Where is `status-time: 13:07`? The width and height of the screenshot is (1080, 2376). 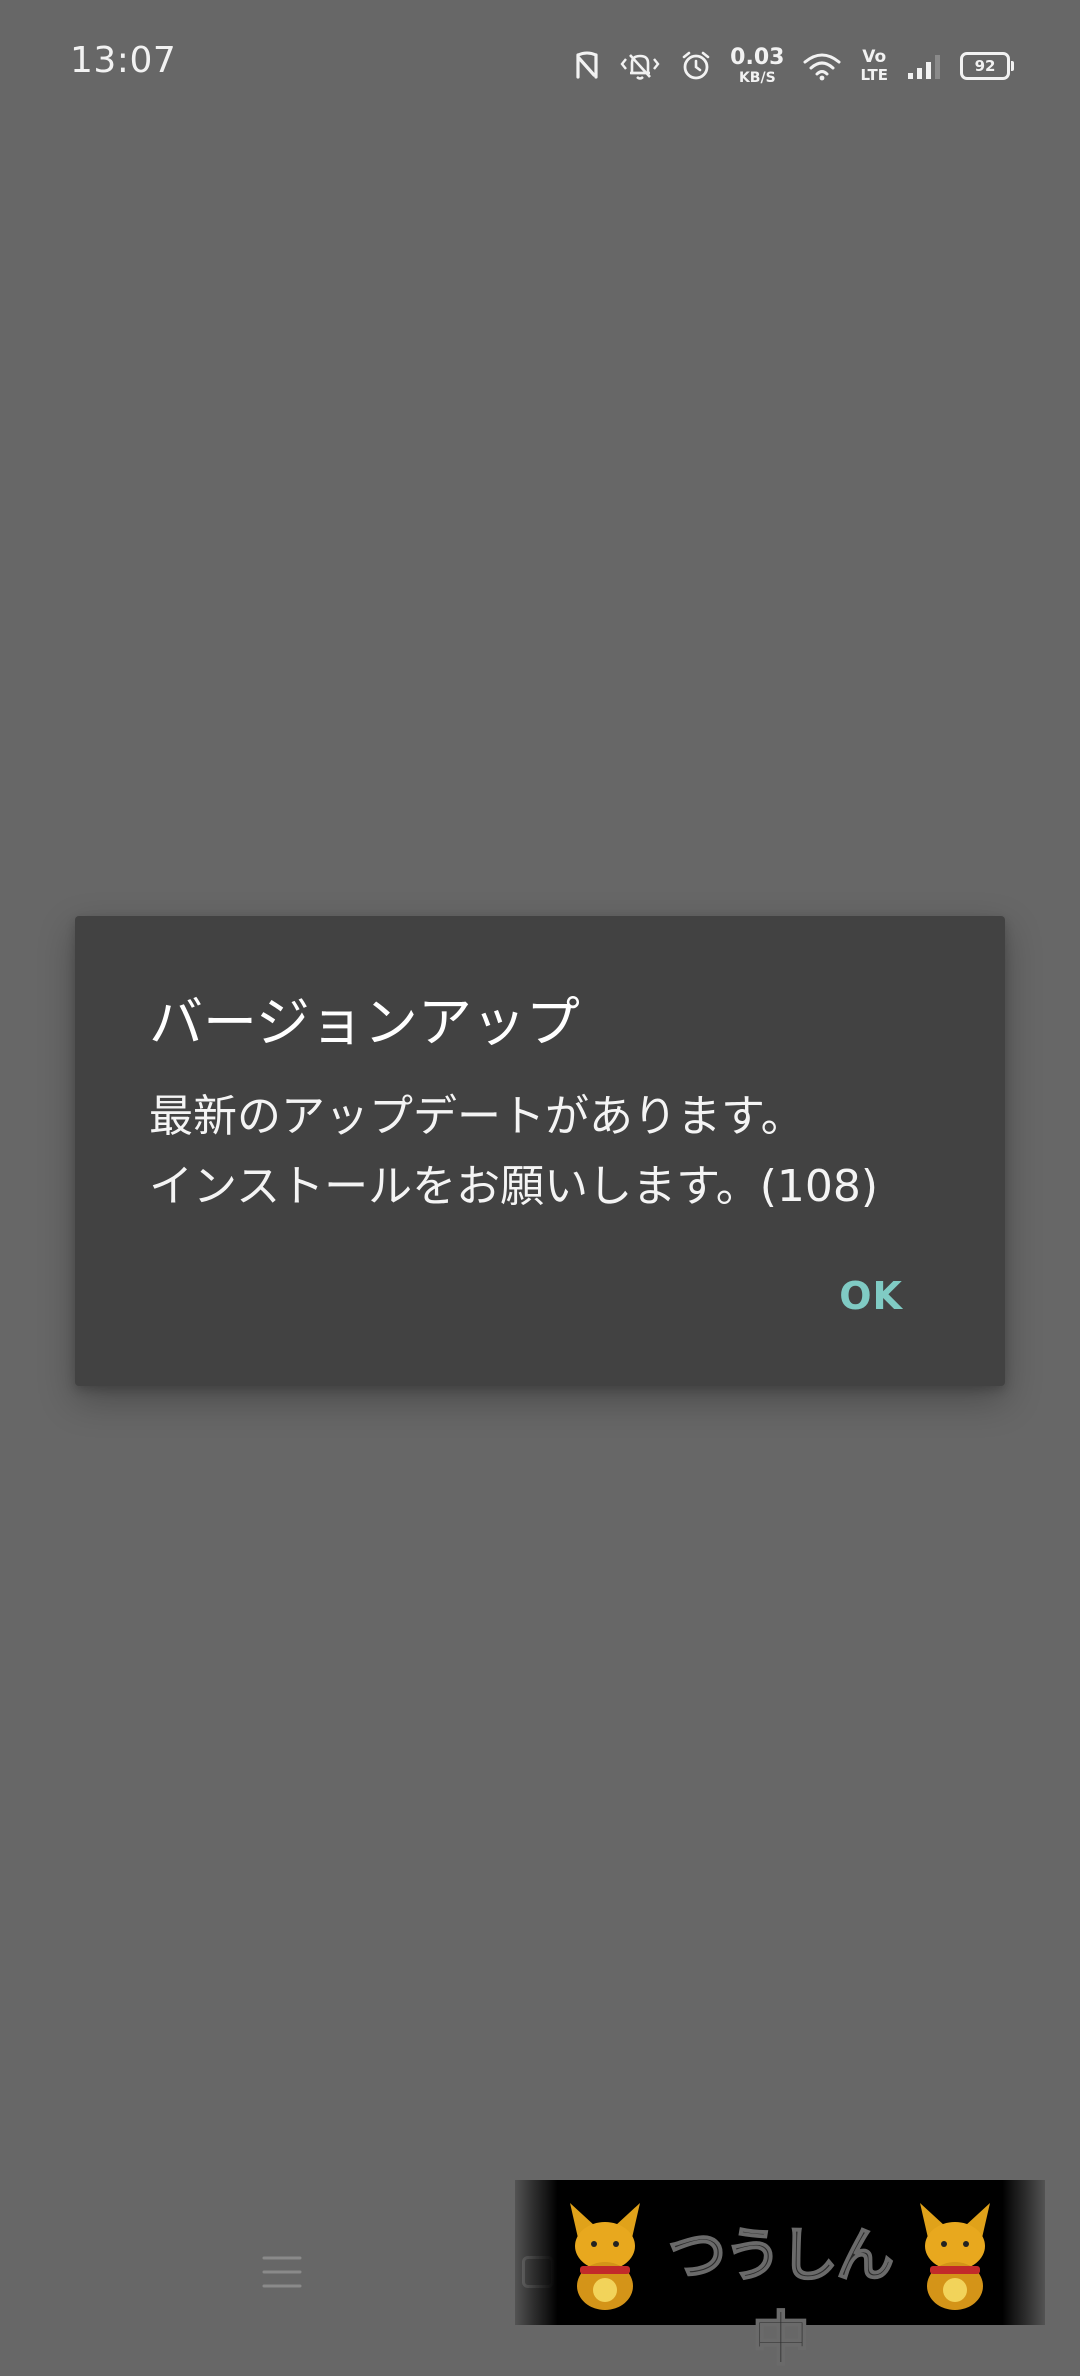 status-time: 13:07 is located at coordinates (123, 60).